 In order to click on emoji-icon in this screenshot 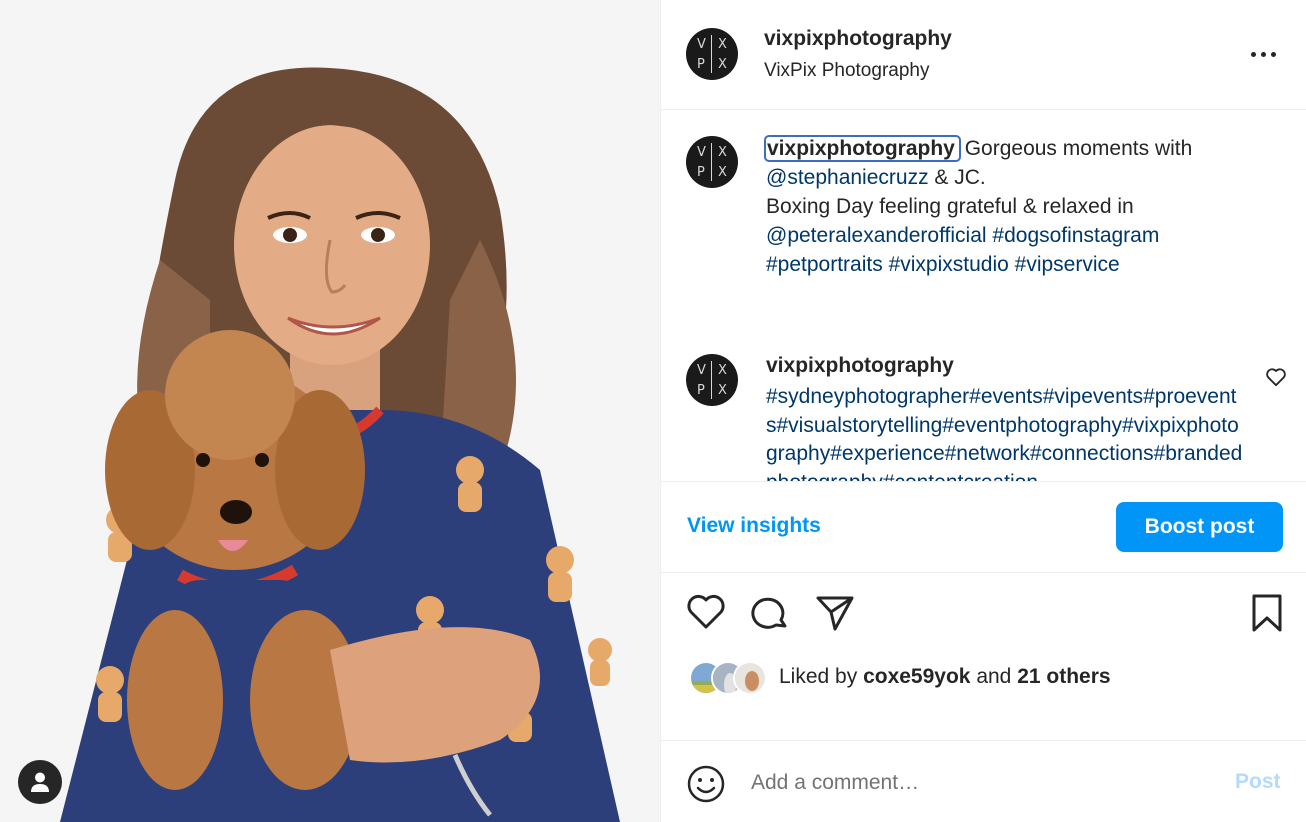, I will do `click(706, 784)`.